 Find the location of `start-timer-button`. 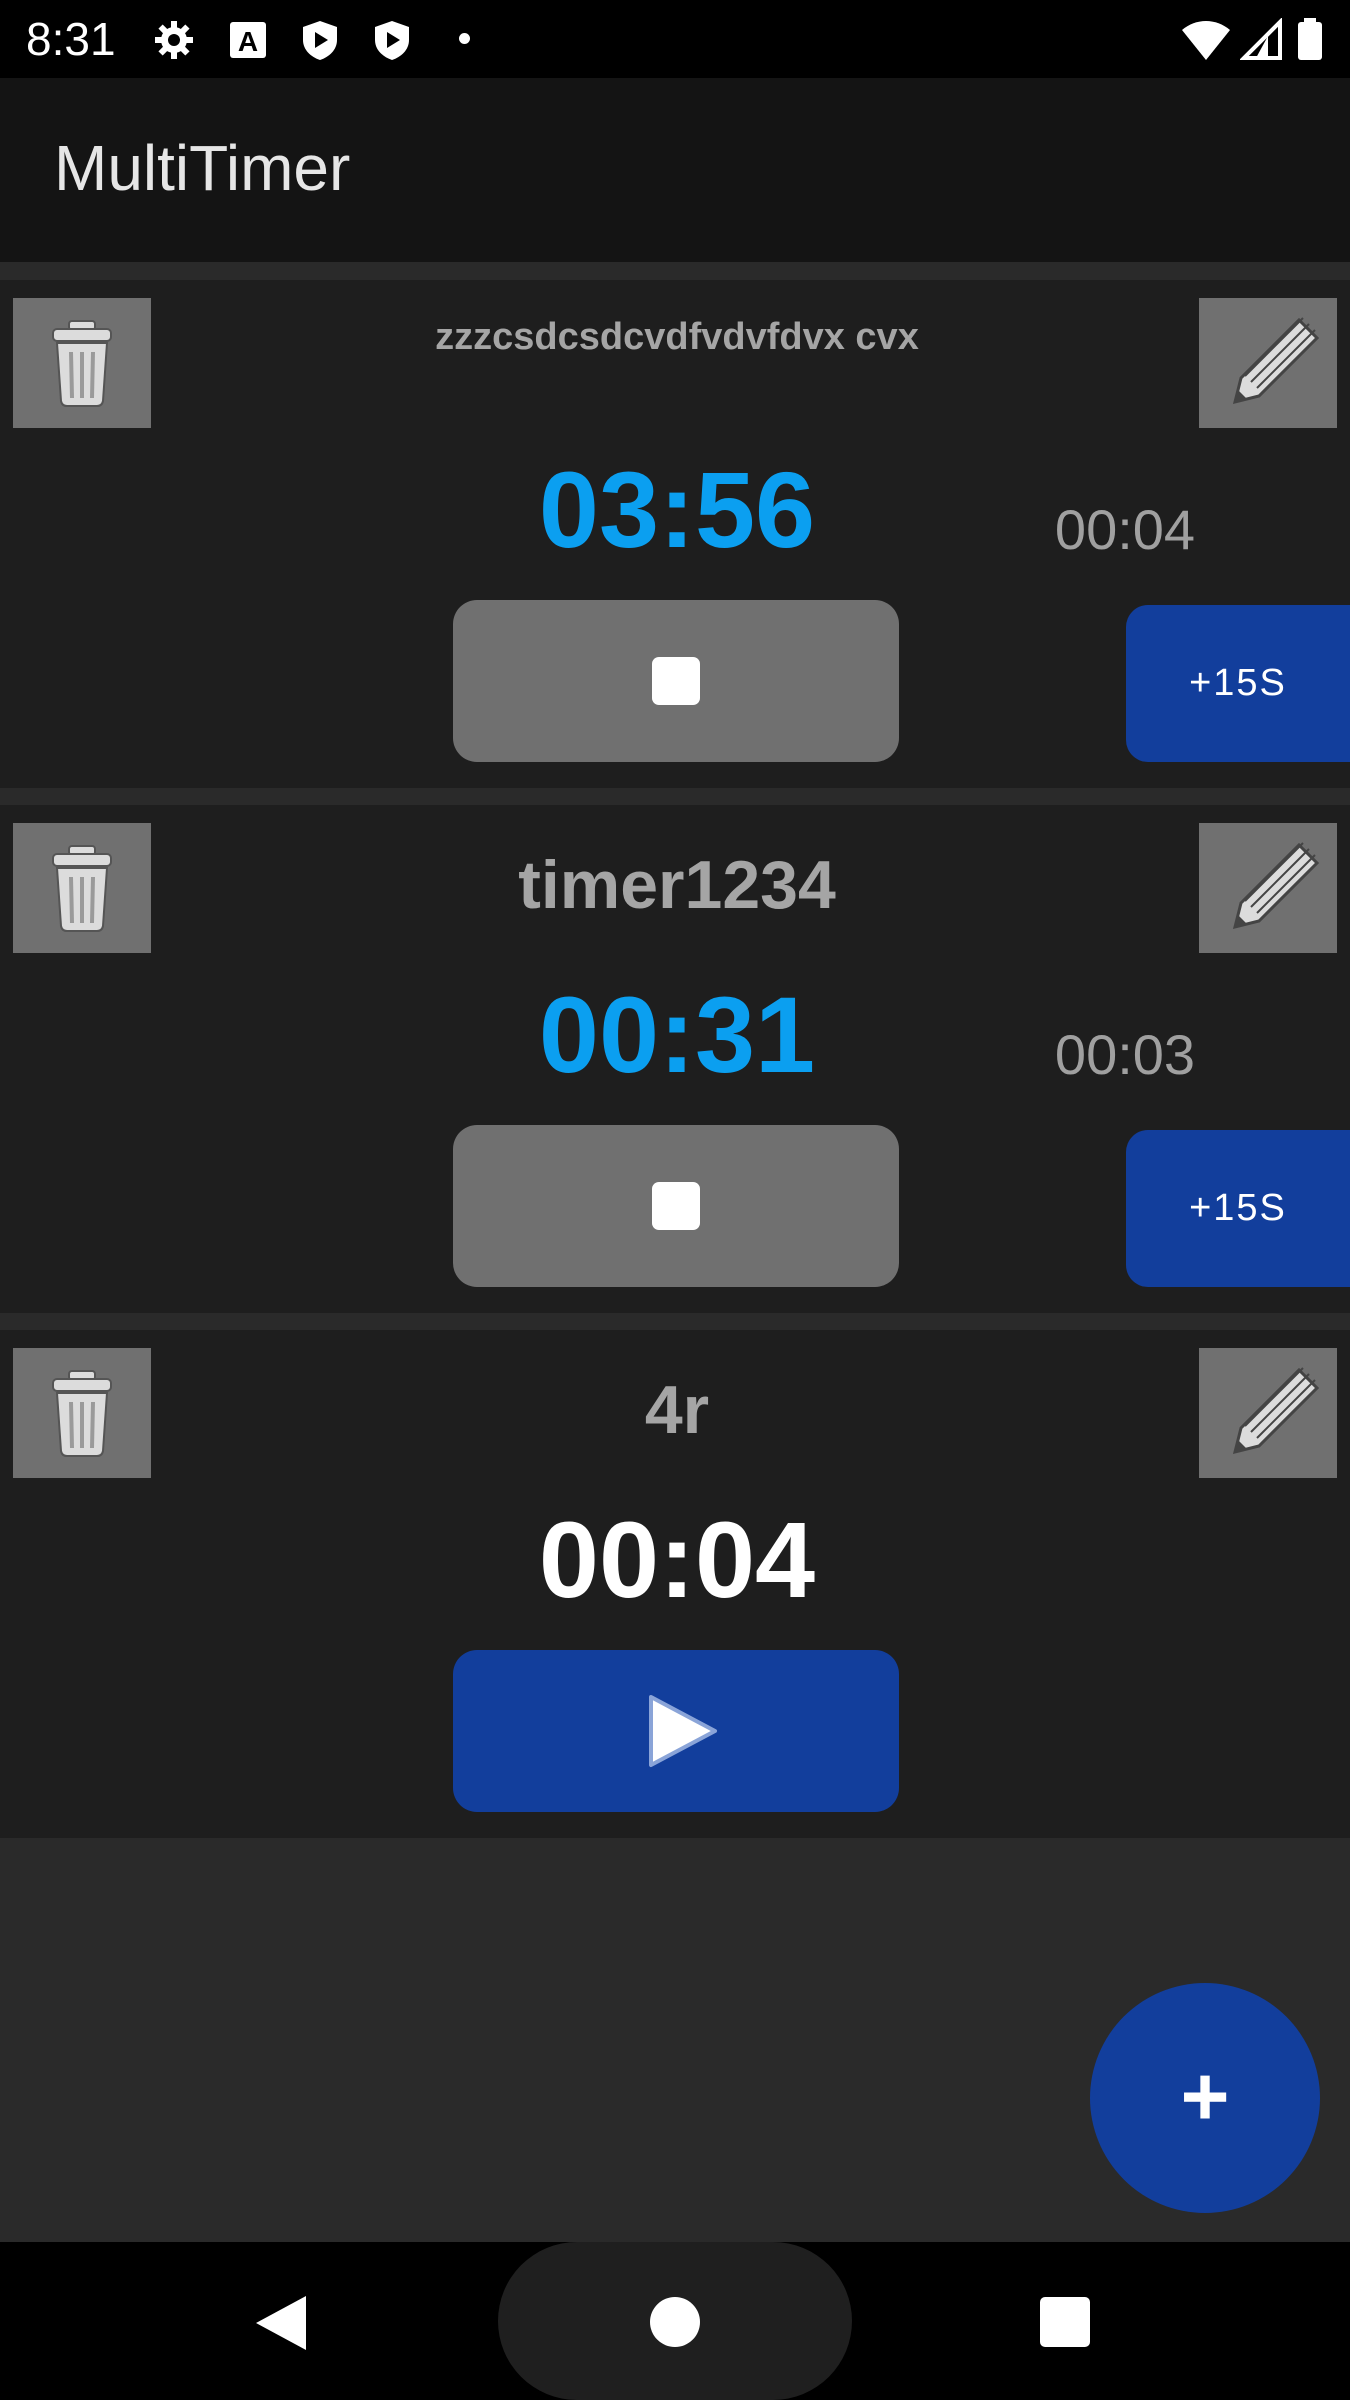

start-timer-button is located at coordinates (676, 1731).